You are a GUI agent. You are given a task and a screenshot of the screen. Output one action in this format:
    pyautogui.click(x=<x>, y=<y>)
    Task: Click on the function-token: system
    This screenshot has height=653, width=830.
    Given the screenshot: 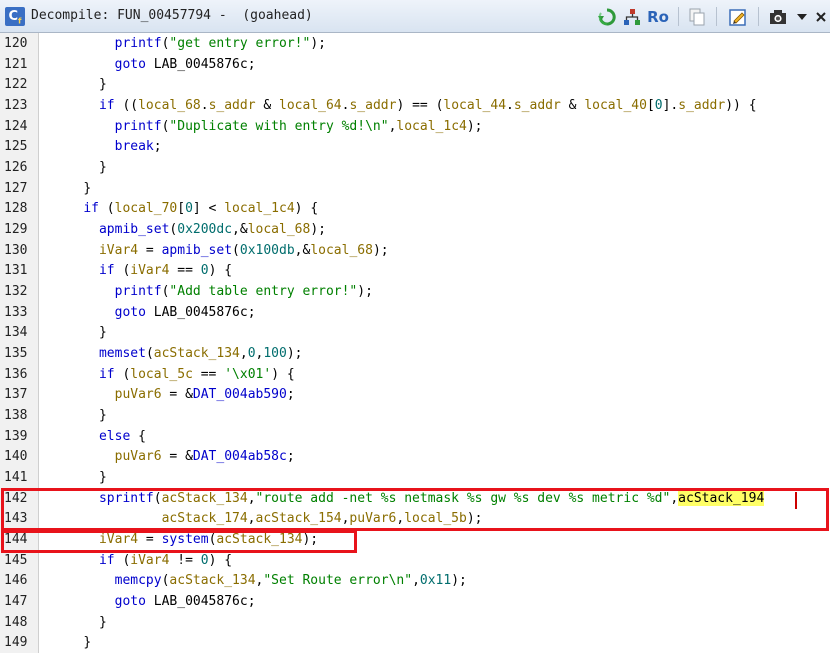 What is the action you would take?
    pyautogui.click(x=185, y=539)
    